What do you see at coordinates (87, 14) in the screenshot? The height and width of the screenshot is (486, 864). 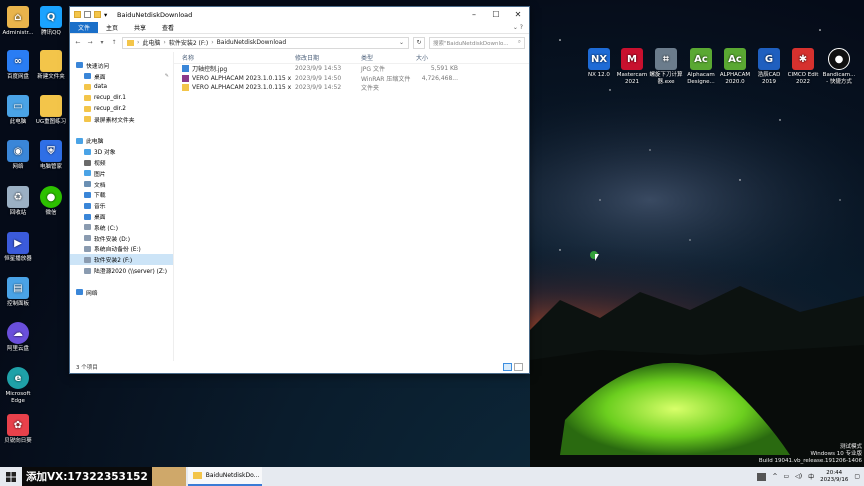 I see `checkbox-icon` at bounding box center [87, 14].